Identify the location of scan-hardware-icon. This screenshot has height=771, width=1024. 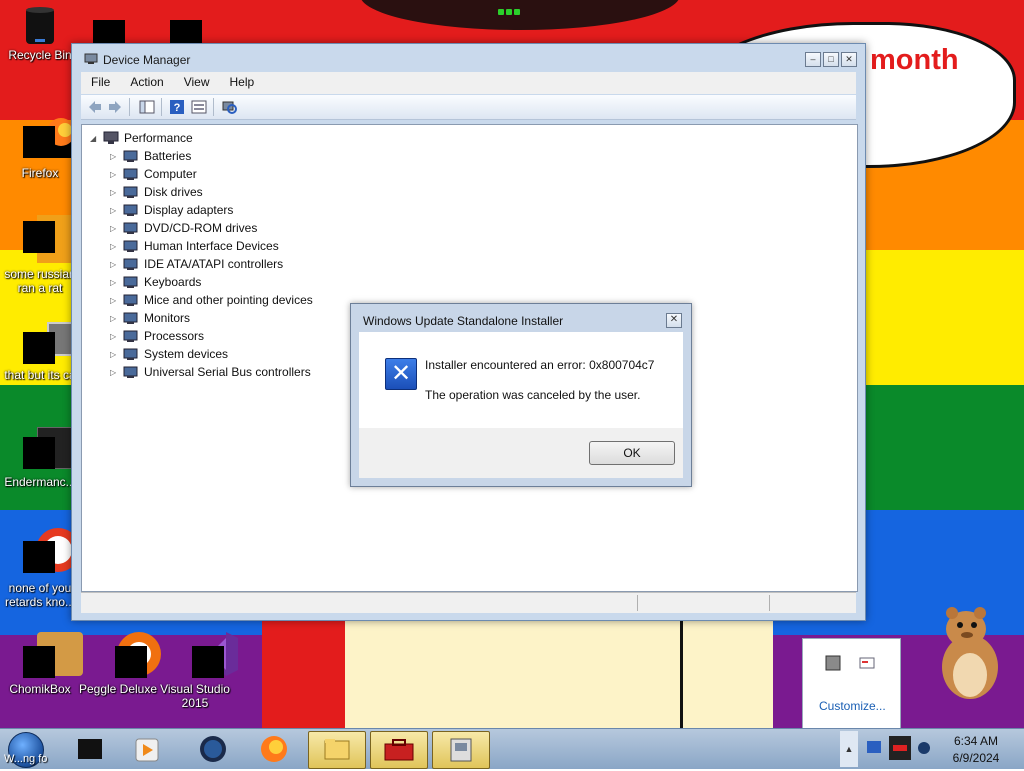
(229, 107).